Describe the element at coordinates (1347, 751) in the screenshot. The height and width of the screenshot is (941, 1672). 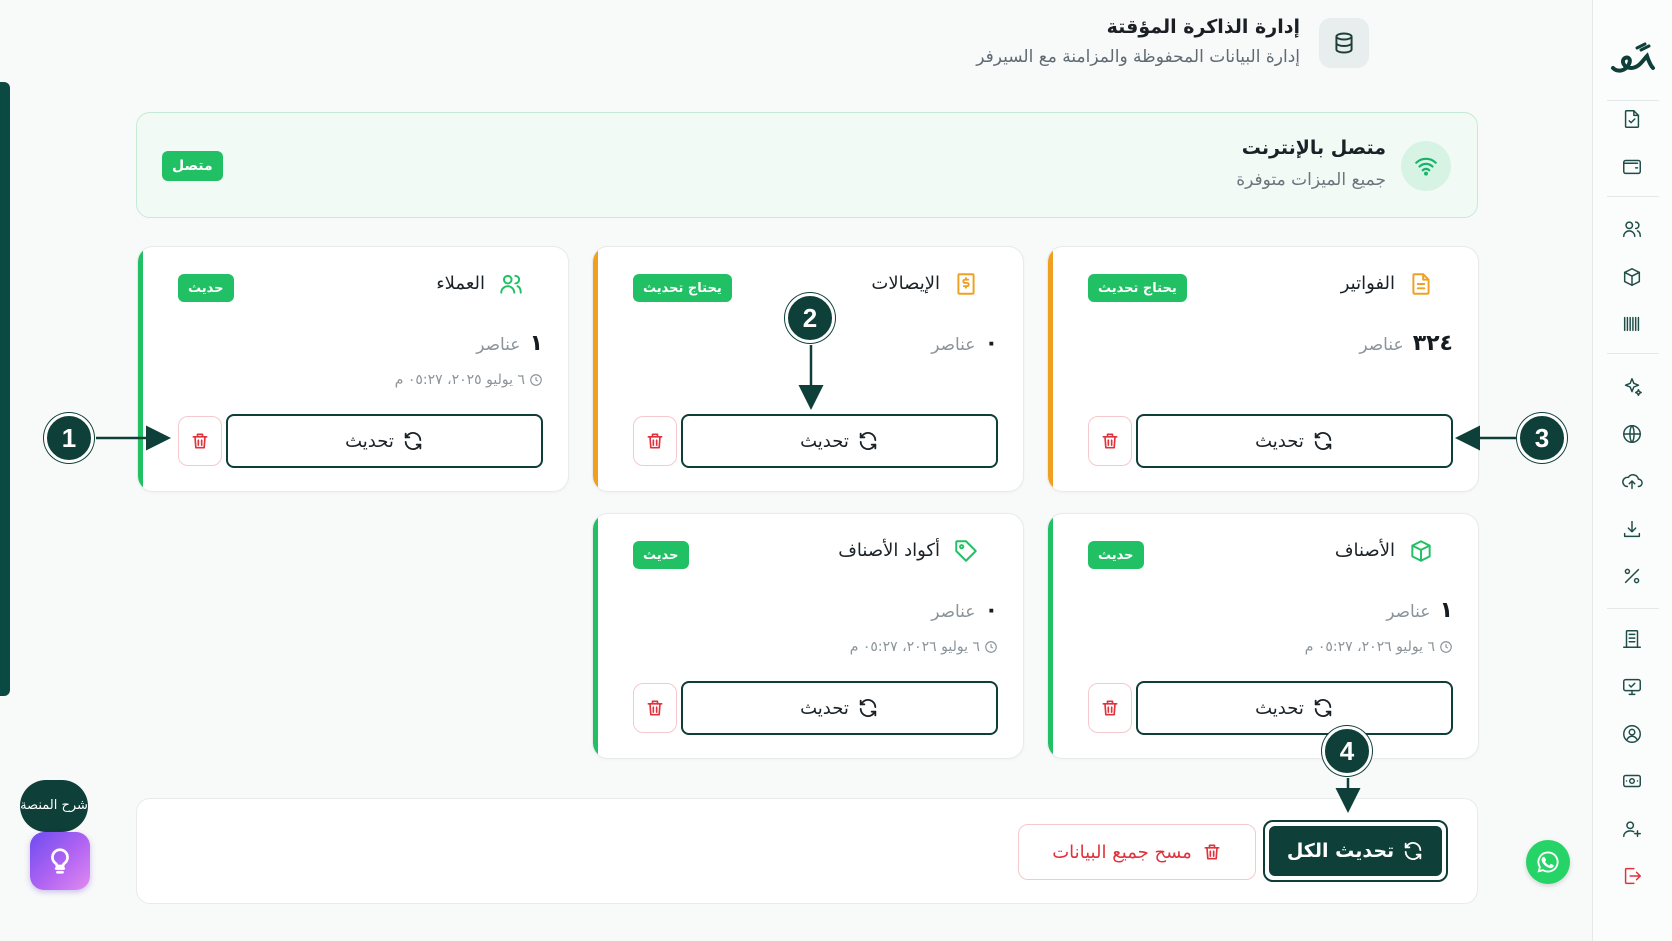
I see `annotation-marker-4: 4` at that location.